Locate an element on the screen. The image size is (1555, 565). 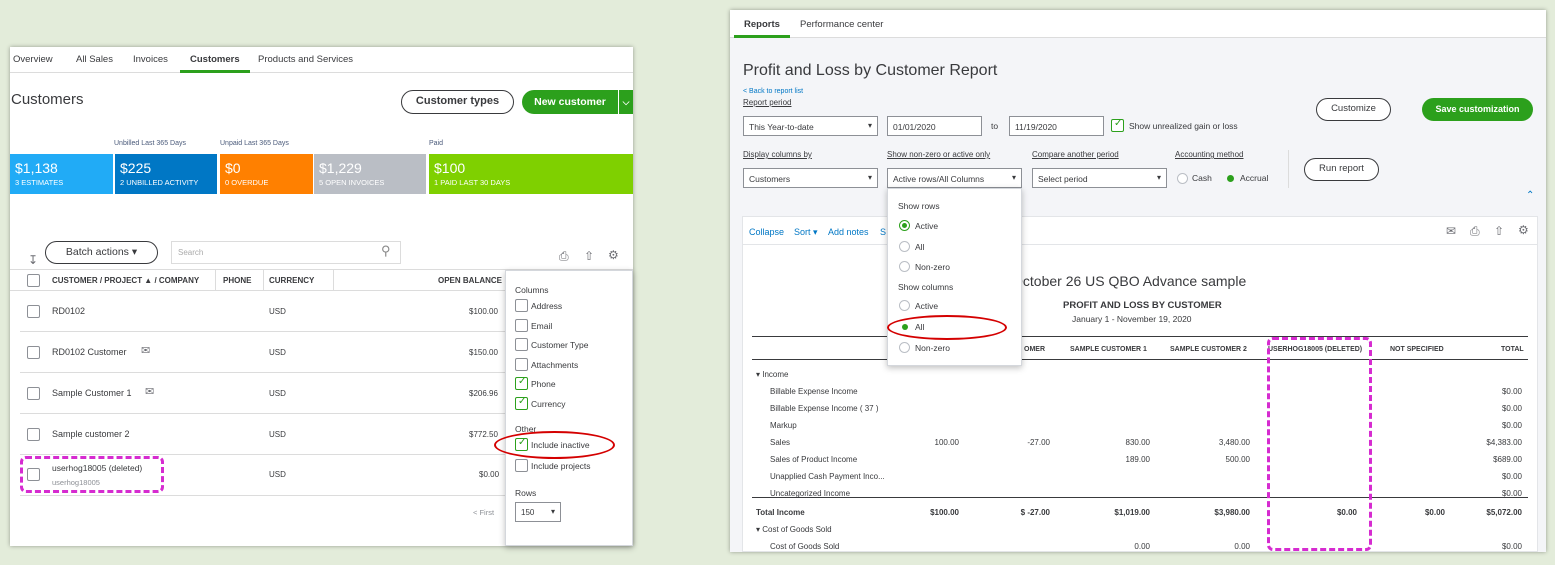
customize-button: Customize is located at coordinates (1353, 109).